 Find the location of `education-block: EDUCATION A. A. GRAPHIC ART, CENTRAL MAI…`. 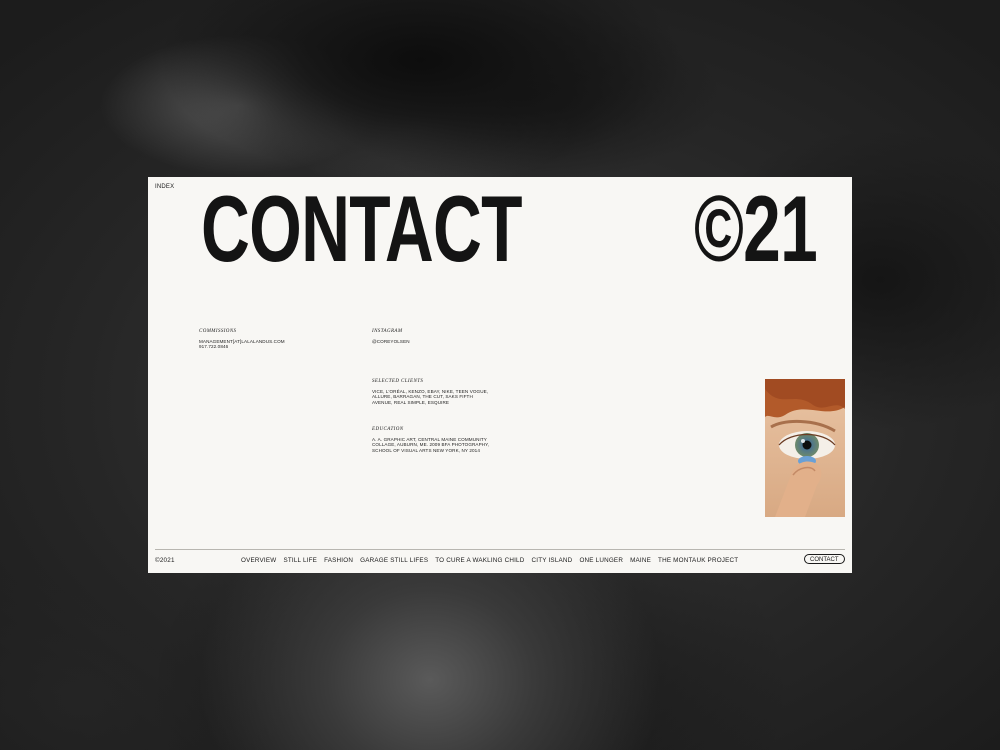

education-block: EDUCATION A. A. GRAPHIC ART, CENTRAL MAI… is located at coordinates (433, 440).